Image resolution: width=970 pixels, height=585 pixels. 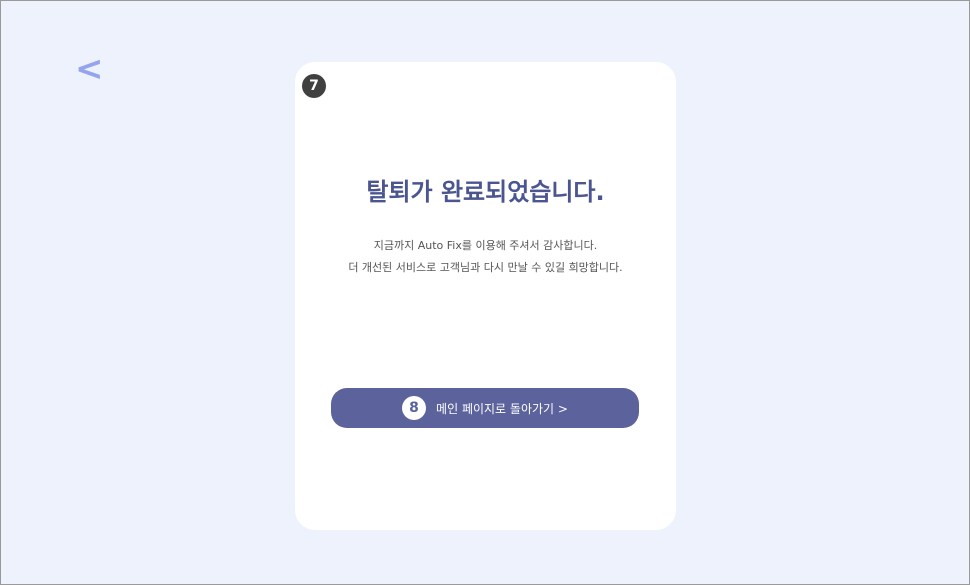 I want to click on message-line-hope: 더 개선된 서비스로 고객님과 다시 만날 수 있길 희망합니다., so click(x=485, y=267).